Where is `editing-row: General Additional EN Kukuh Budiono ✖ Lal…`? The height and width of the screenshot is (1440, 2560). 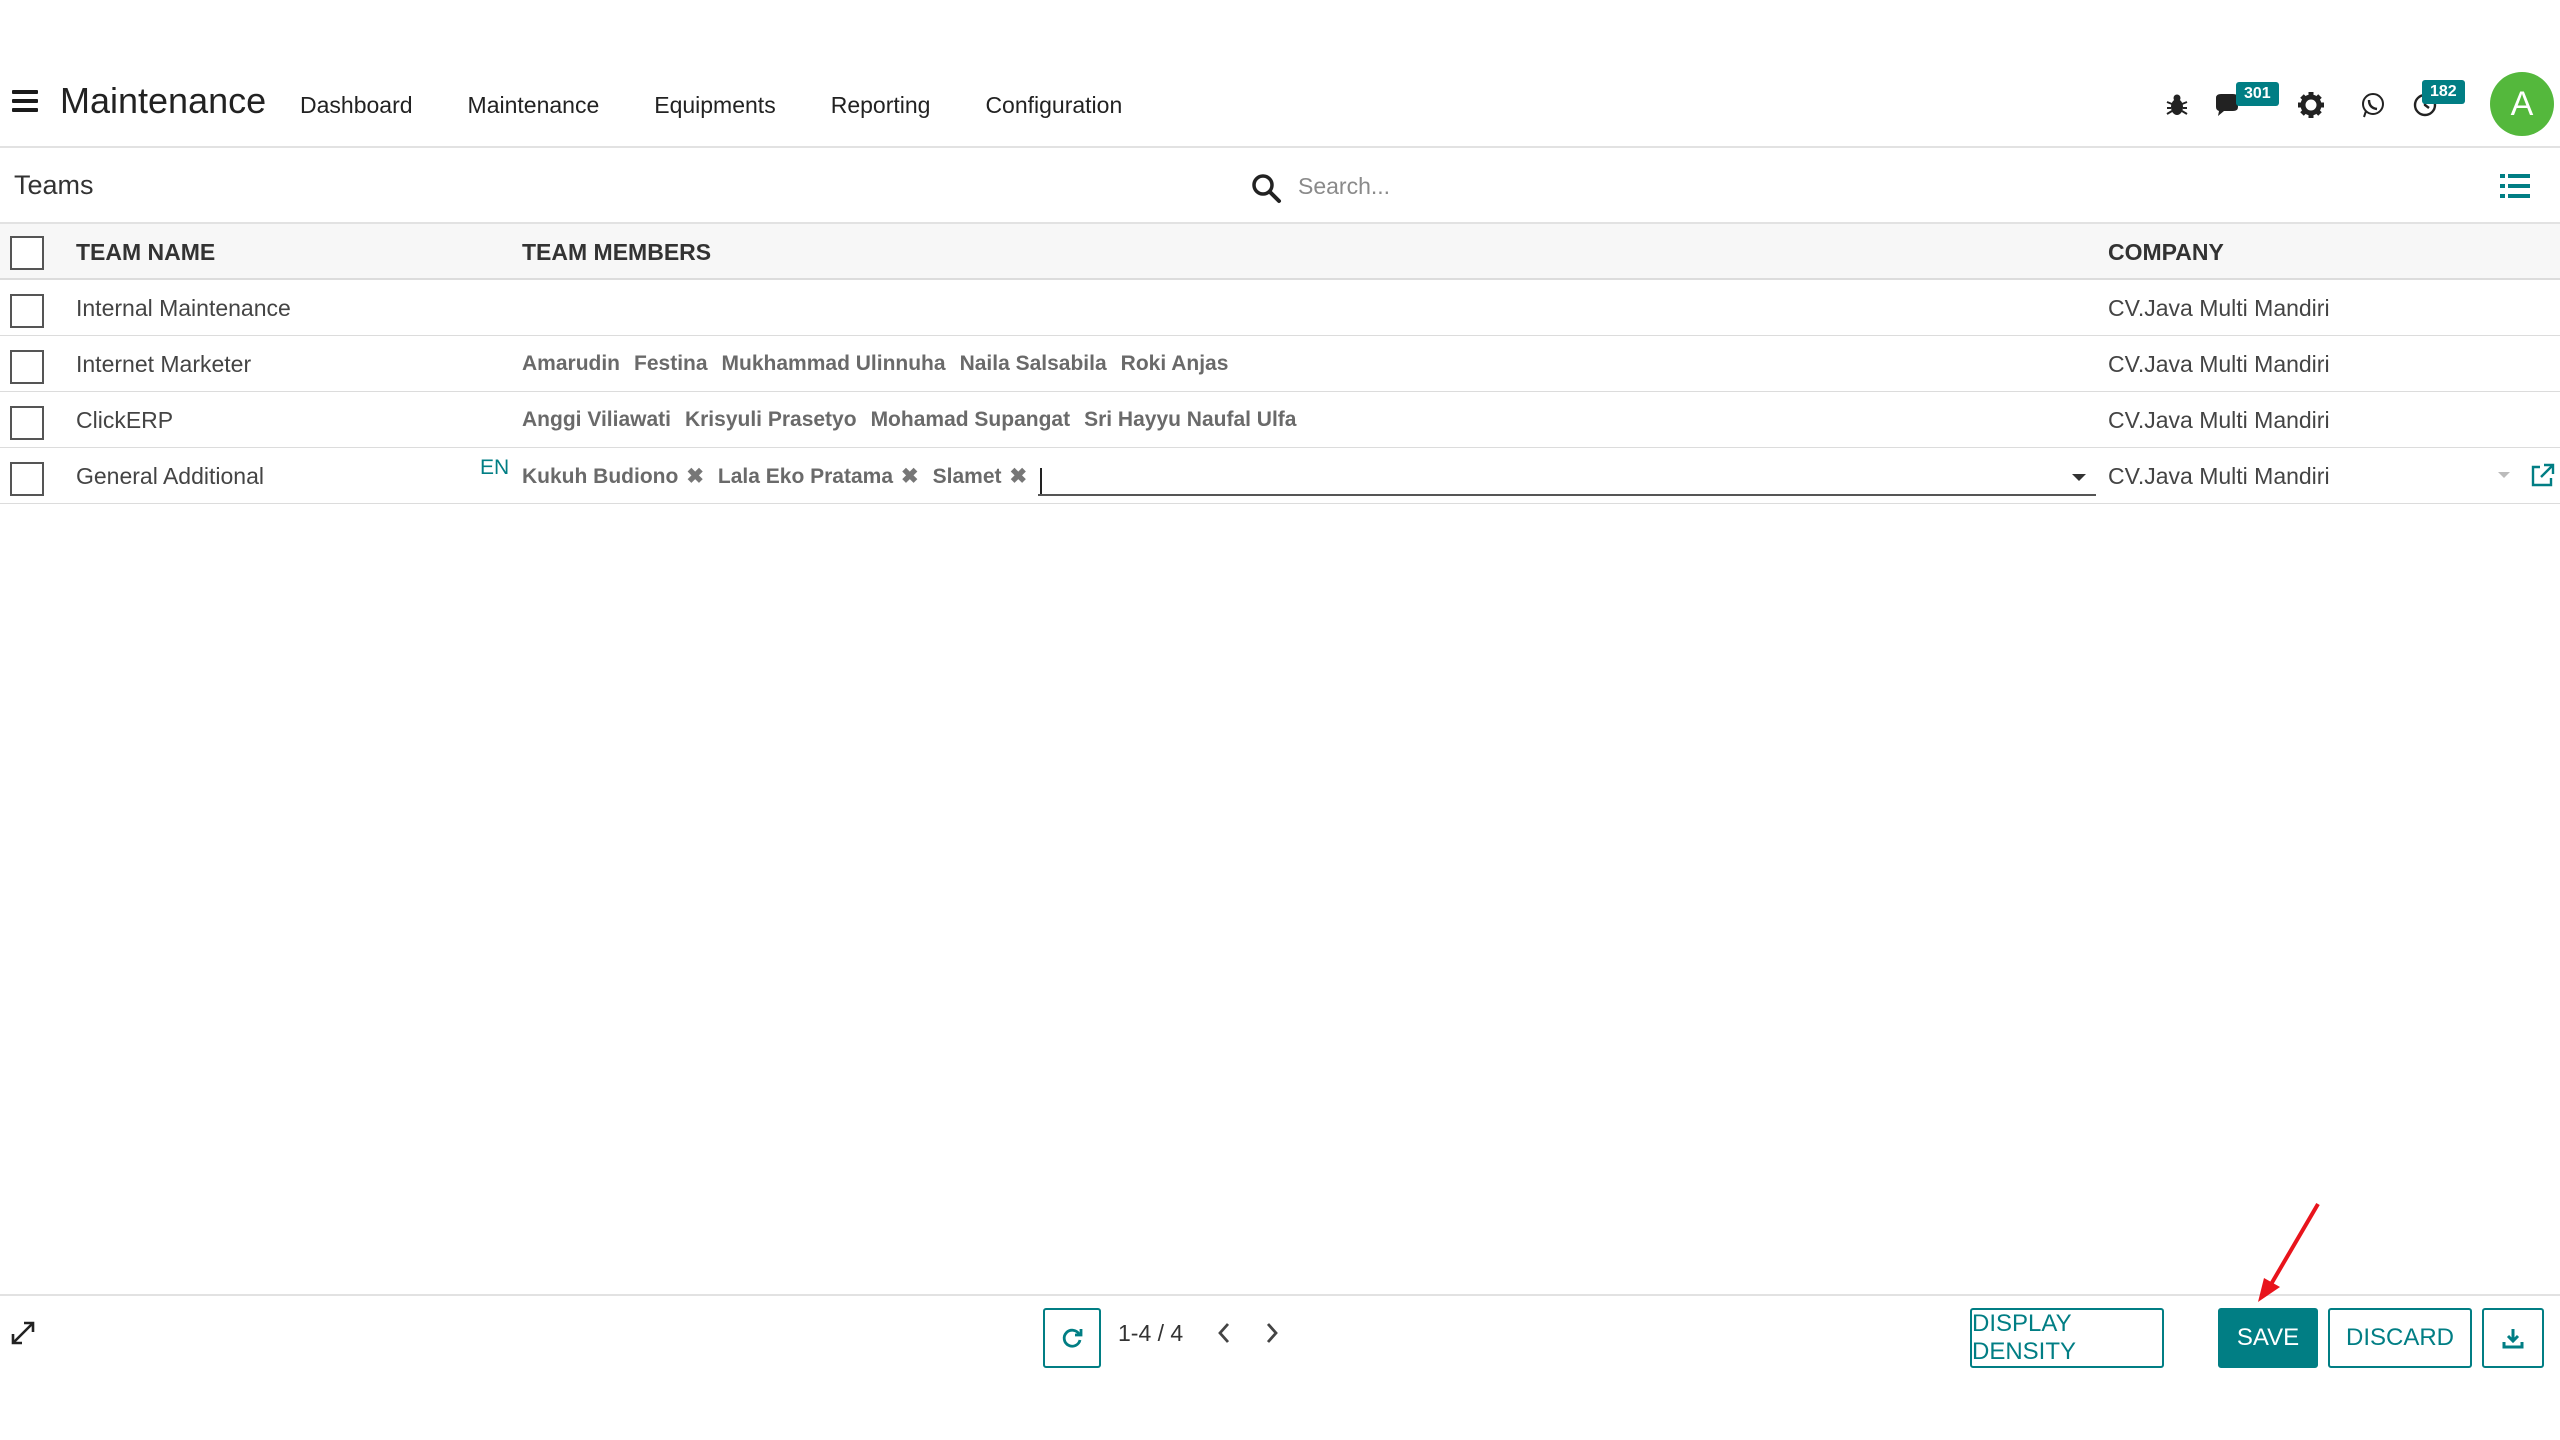 editing-row: General Additional EN Kukuh Budiono ✖ Lal… is located at coordinates (1280, 476).